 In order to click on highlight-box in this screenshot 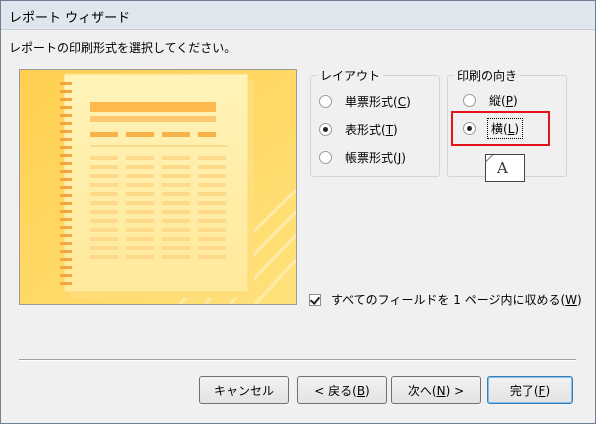, I will do `click(500, 128)`.